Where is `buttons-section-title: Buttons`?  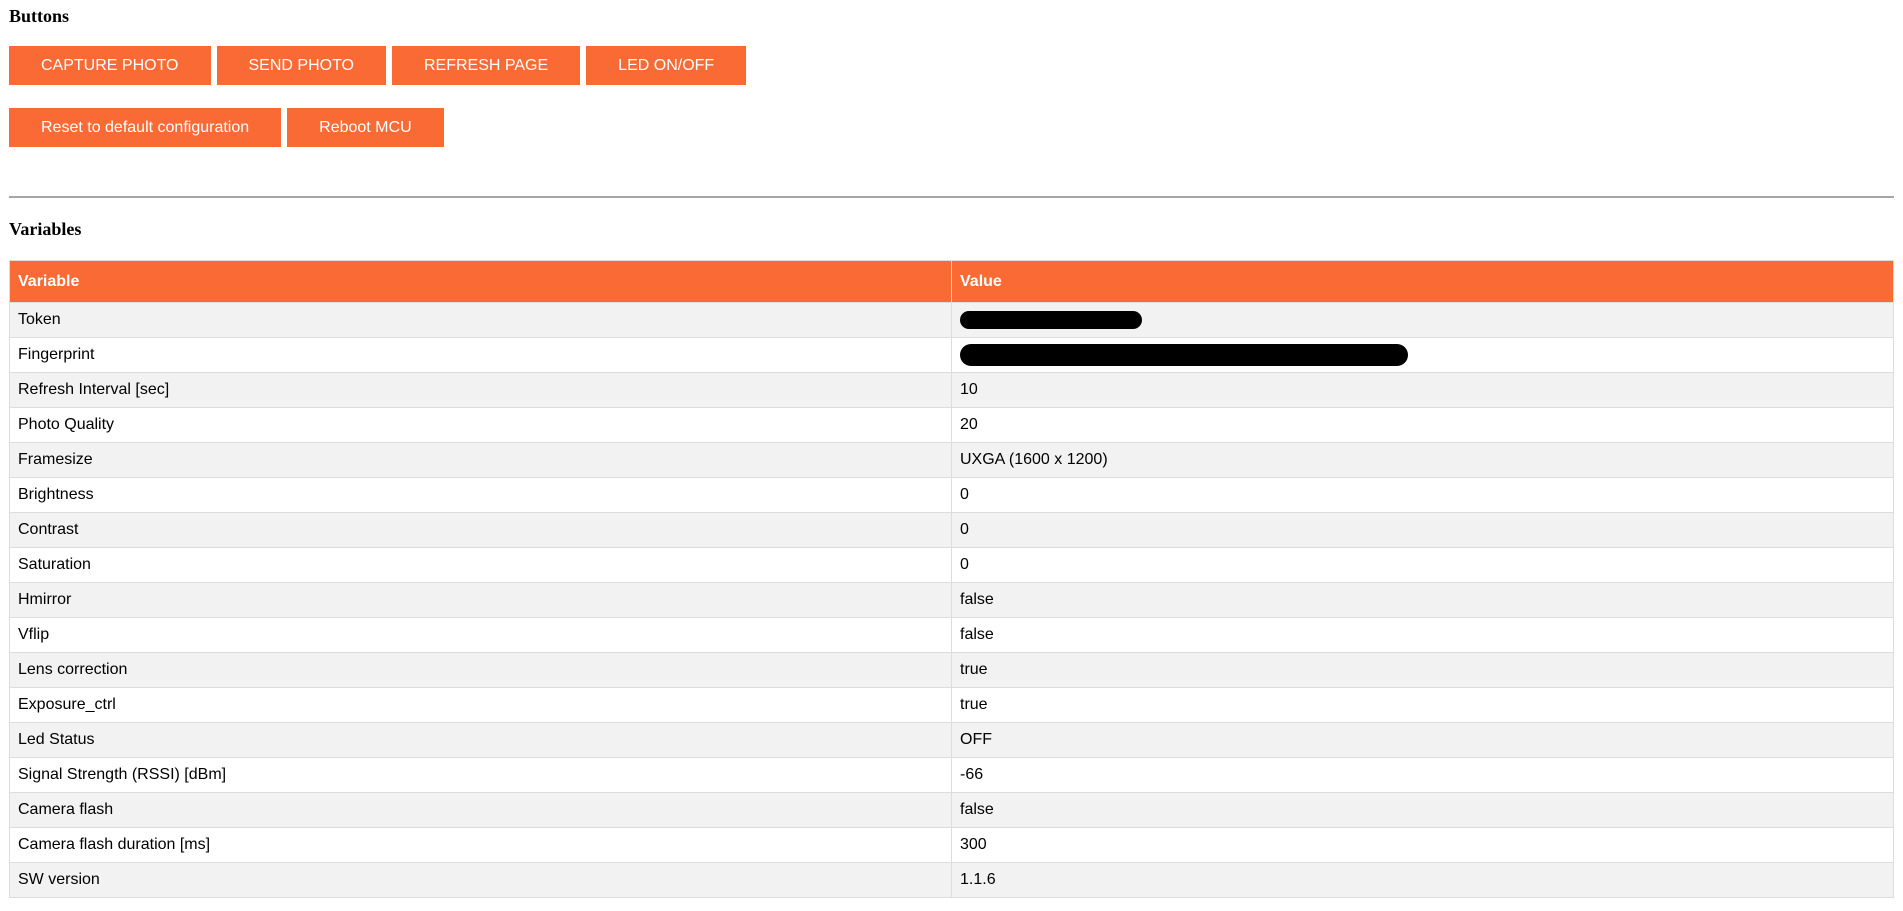 buttons-section-title: Buttons is located at coordinates (39, 16).